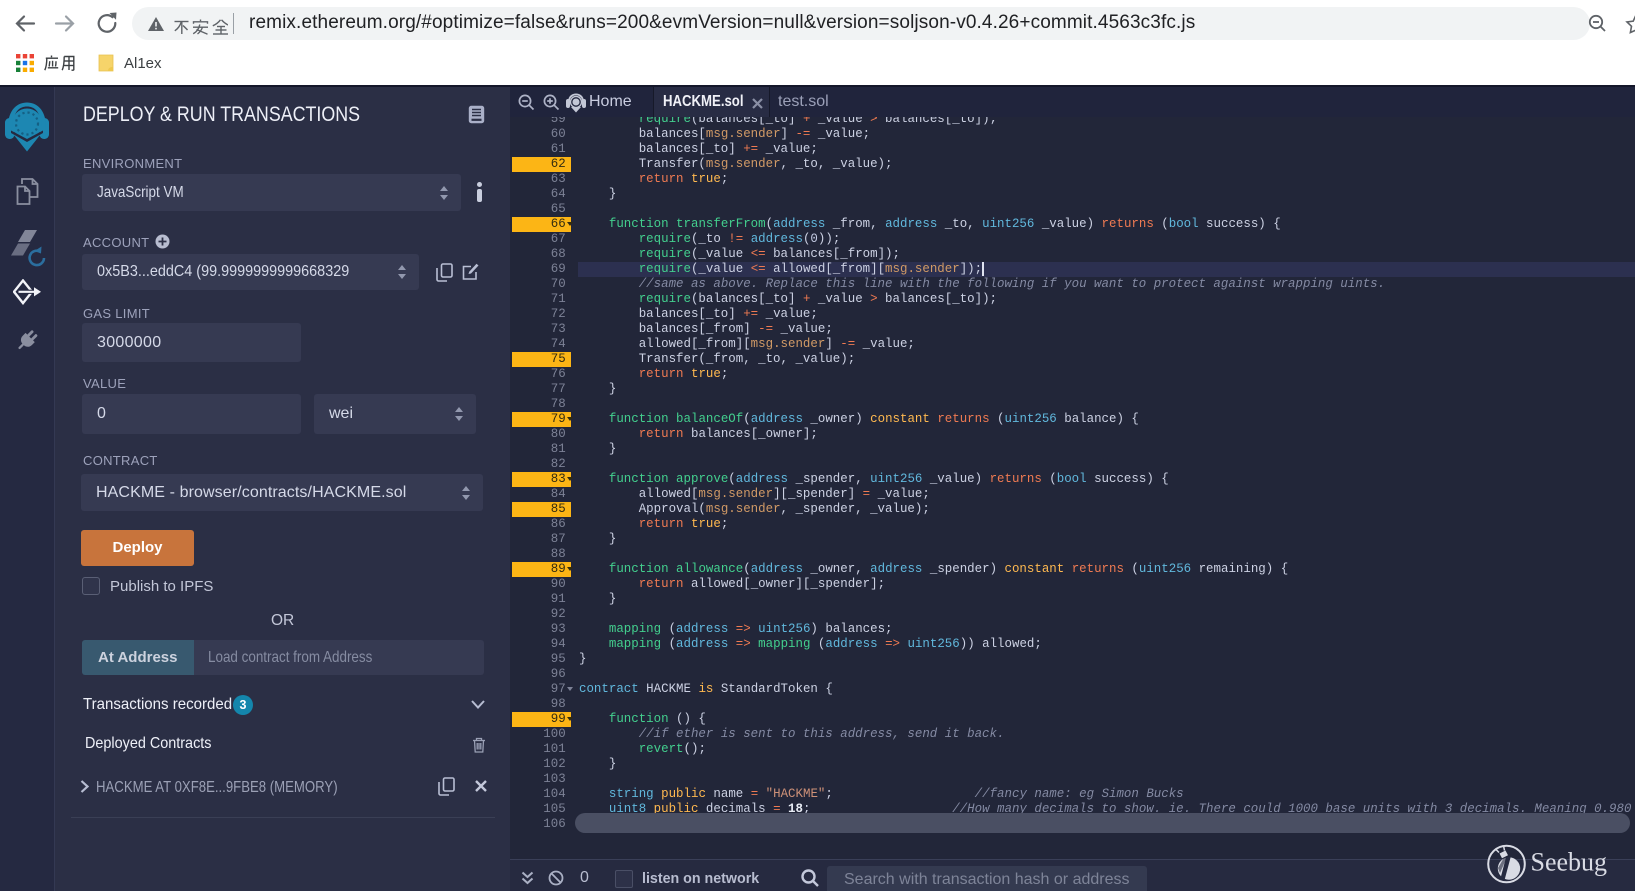 The width and height of the screenshot is (1635, 893). What do you see at coordinates (1569, 862) in the screenshot?
I see `svg-text: Seebug` at bounding box center [1569, 862].